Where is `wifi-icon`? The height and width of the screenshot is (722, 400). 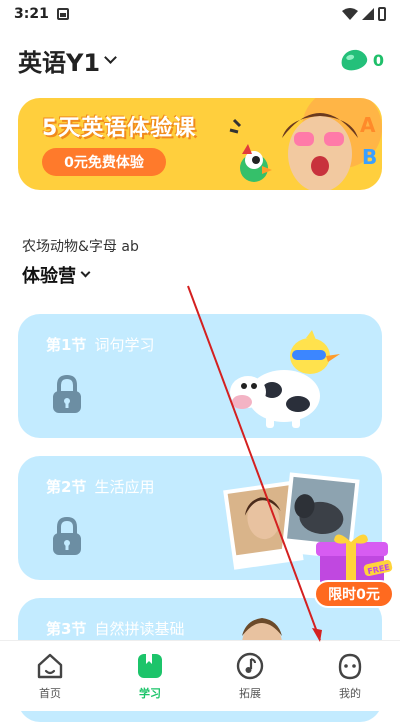 wifi-icon is located at coordinates (350, 14).